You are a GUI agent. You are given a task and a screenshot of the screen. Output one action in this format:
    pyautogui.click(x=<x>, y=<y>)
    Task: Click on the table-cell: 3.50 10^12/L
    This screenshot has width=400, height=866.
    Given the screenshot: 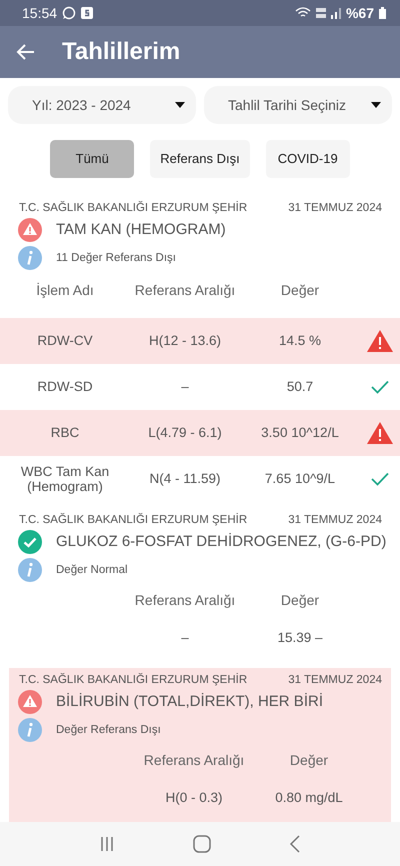 What is the action you would take?
    pyautogui.click(x=300, y=432)
    